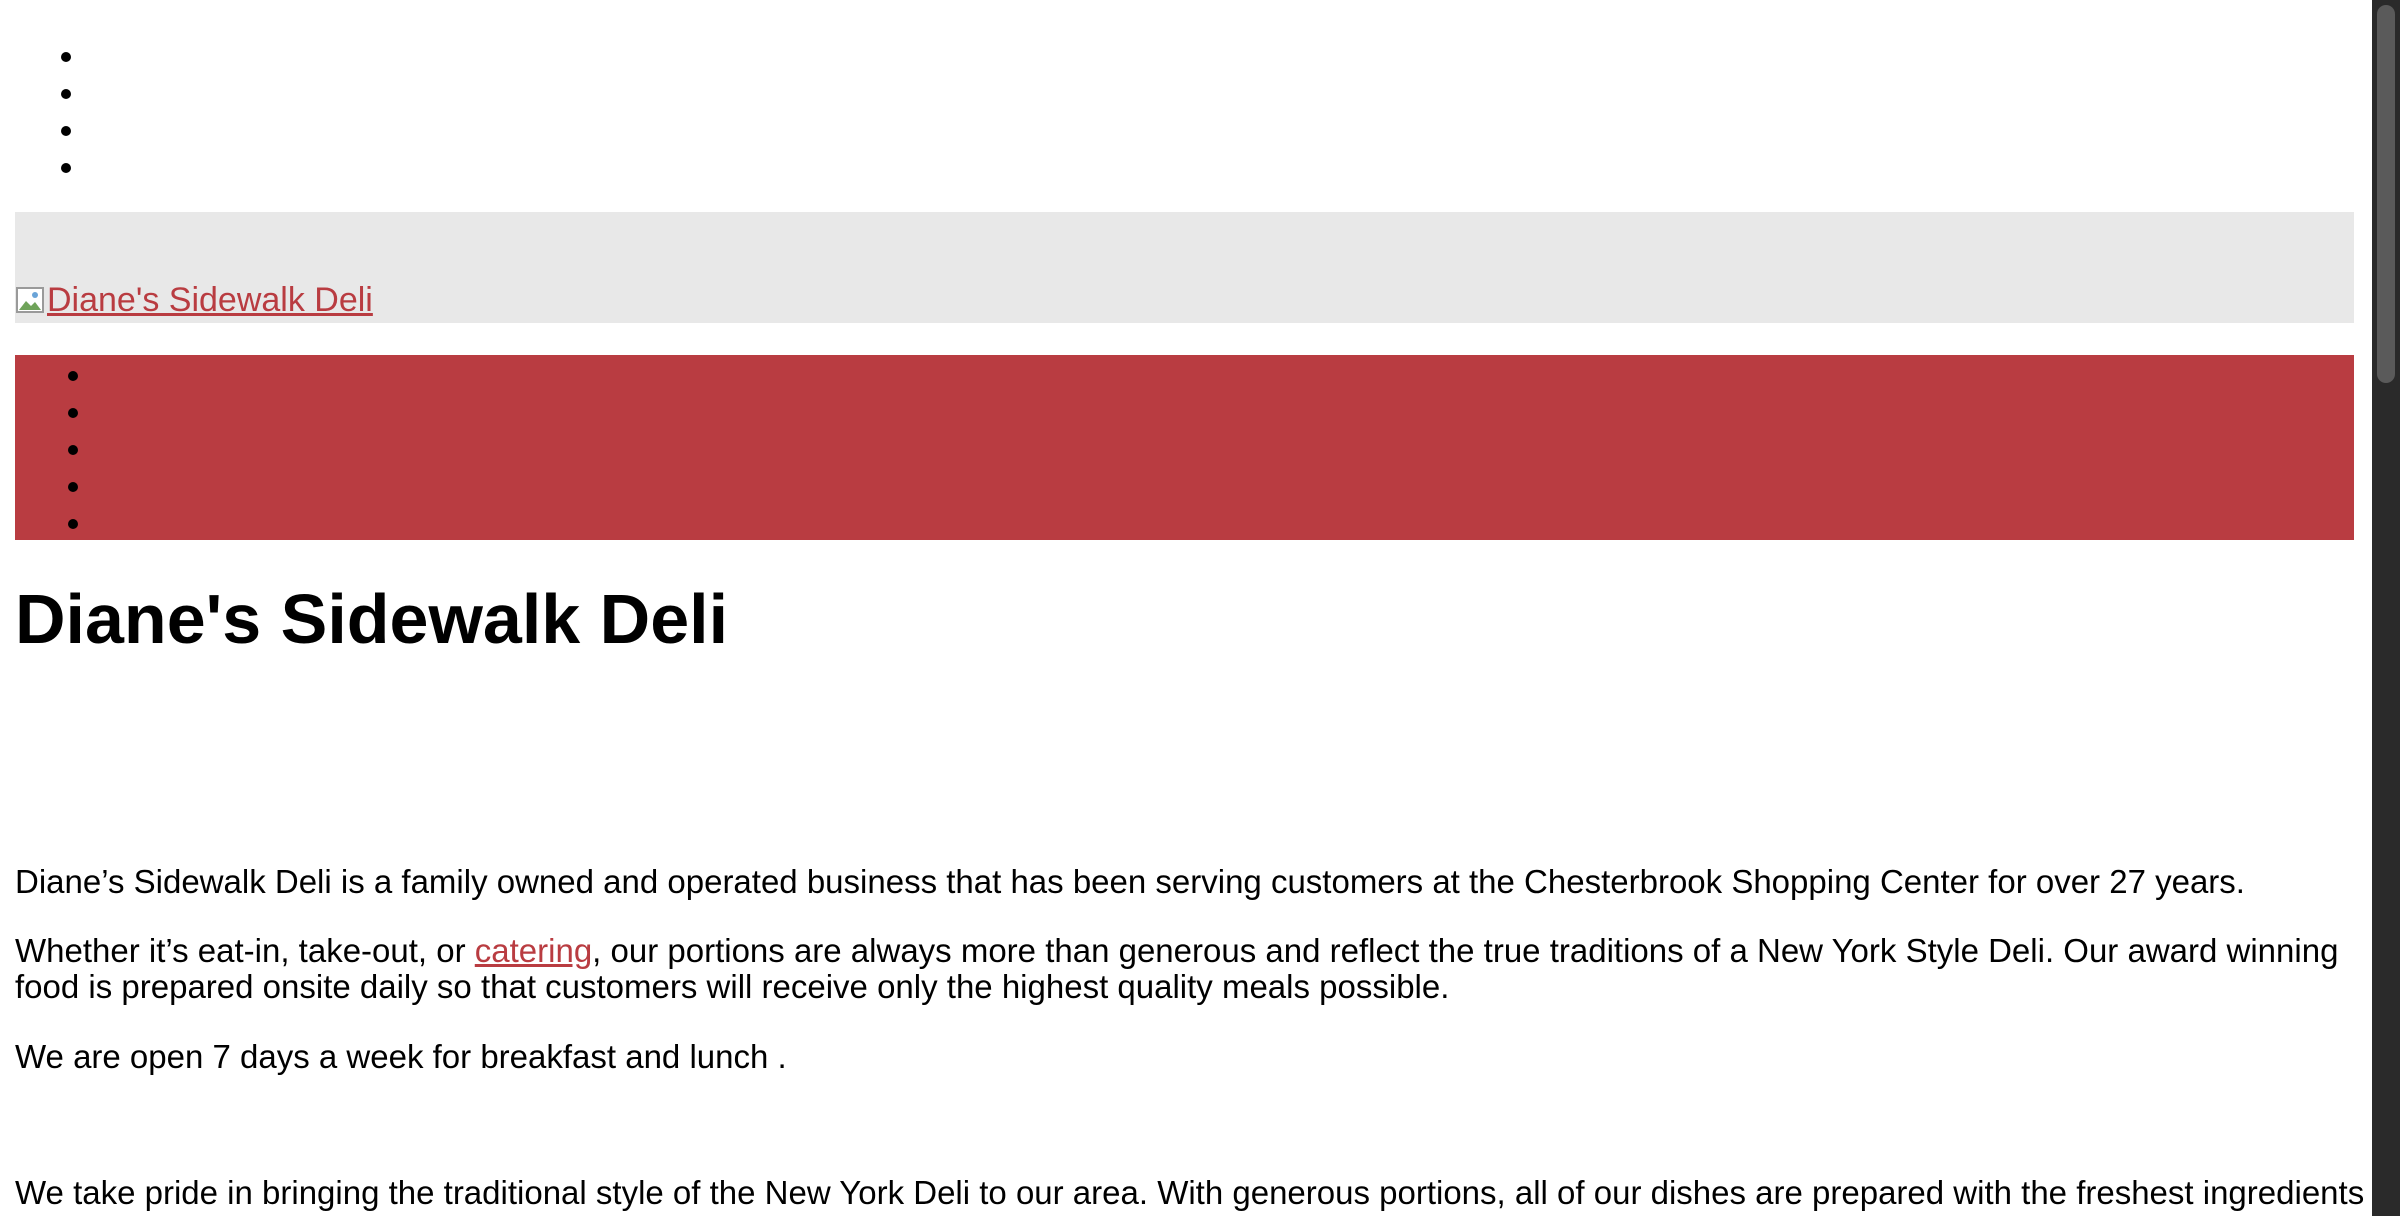 The height and width of the screenshot is (1216, 2400). I want to click on top-menu, so click(66, 126).